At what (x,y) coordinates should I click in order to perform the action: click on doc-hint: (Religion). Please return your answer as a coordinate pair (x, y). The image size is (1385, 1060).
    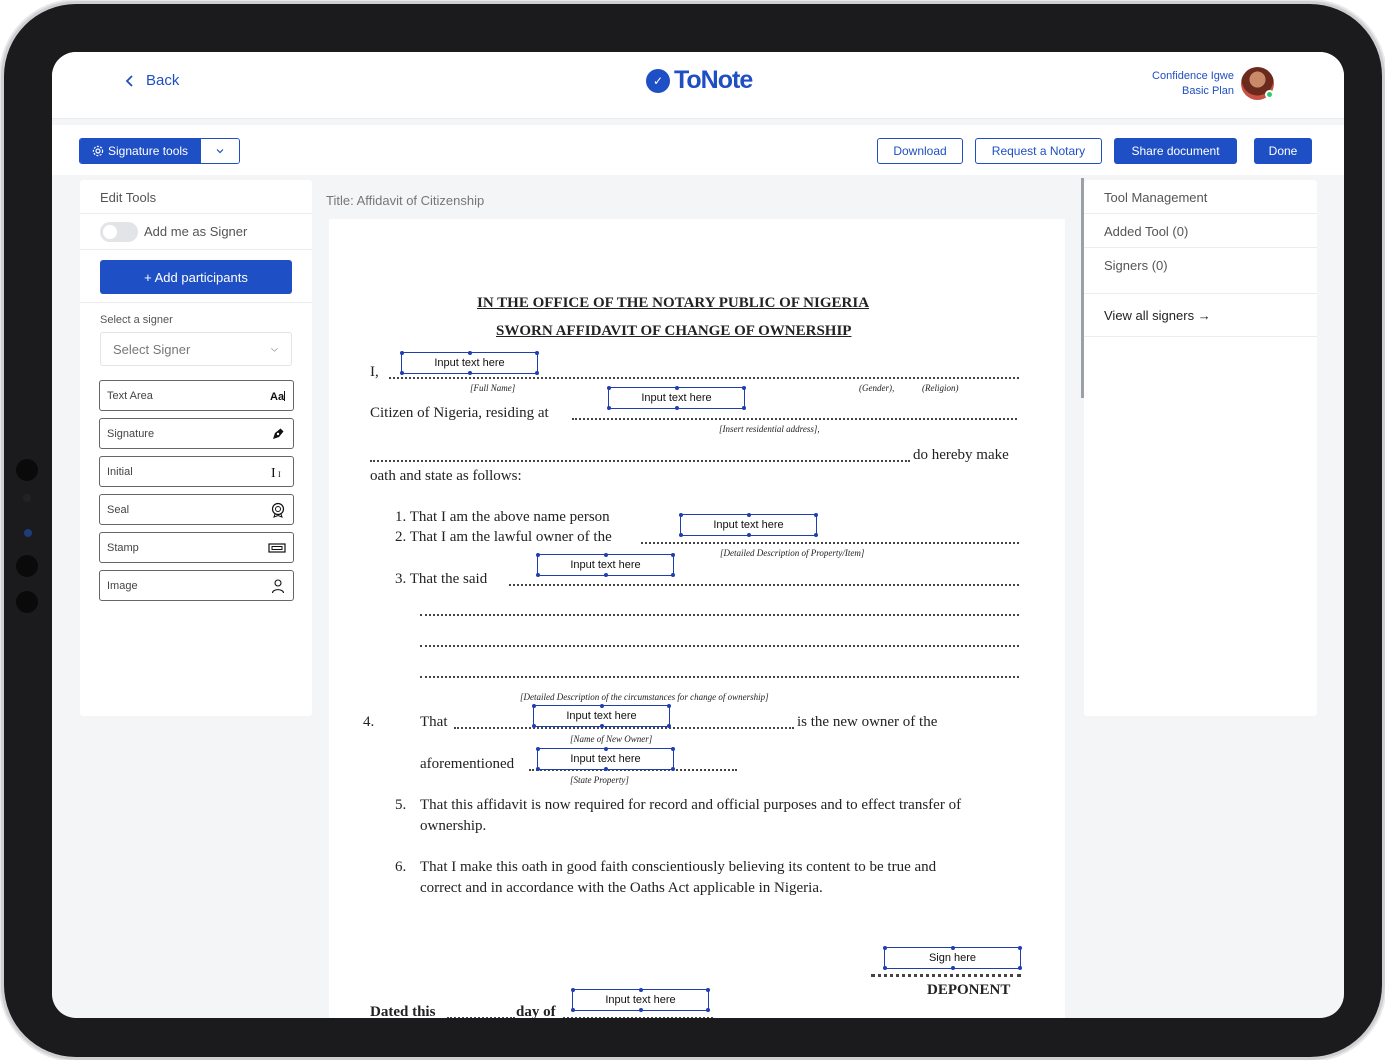
    Looking at the image, I should click on (940, 388).